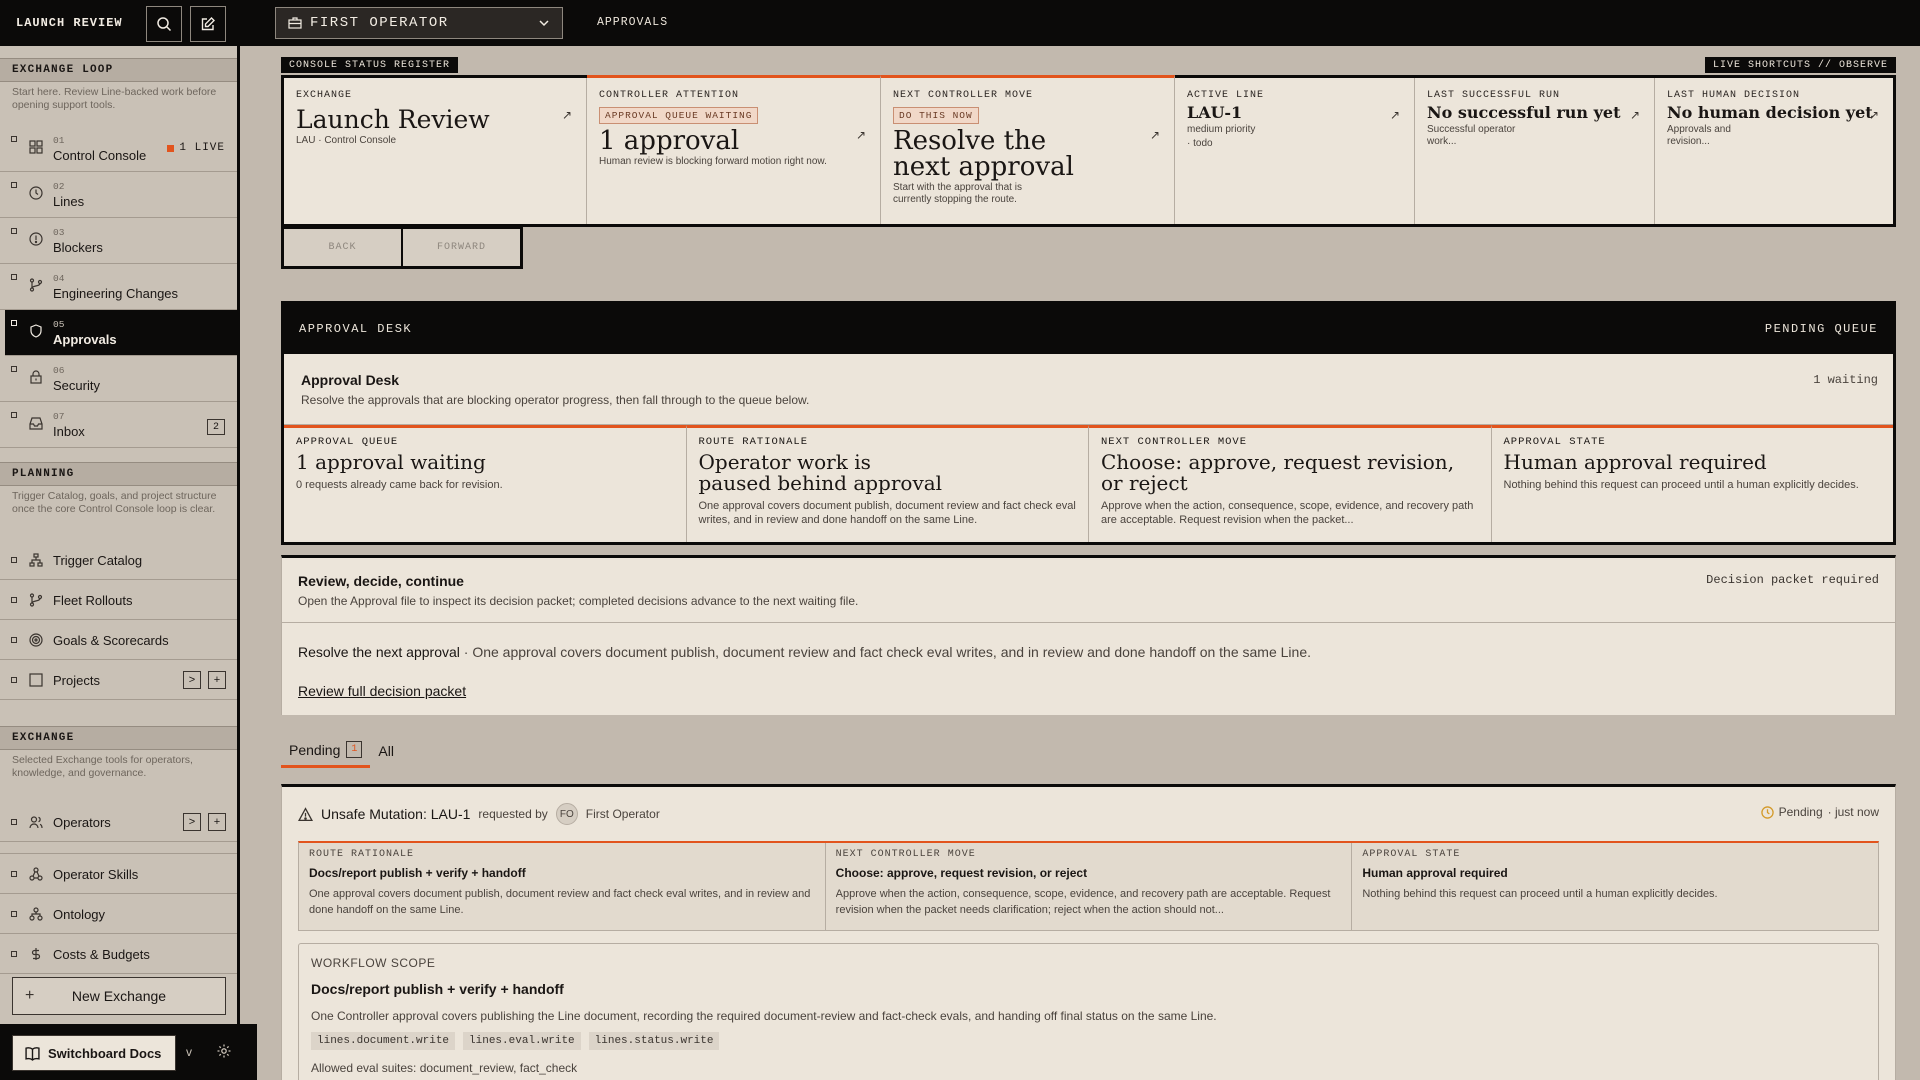  Describe the element at coordinates (59, 186) in the screenshot. I see `item-number: 02` at that location.